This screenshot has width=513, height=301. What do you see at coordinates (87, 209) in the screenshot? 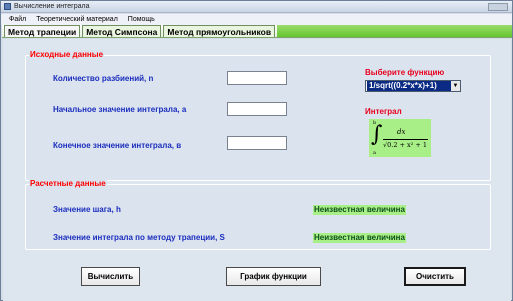
I see `step-label: Значение шага, h` at bounding box center [87, 209].